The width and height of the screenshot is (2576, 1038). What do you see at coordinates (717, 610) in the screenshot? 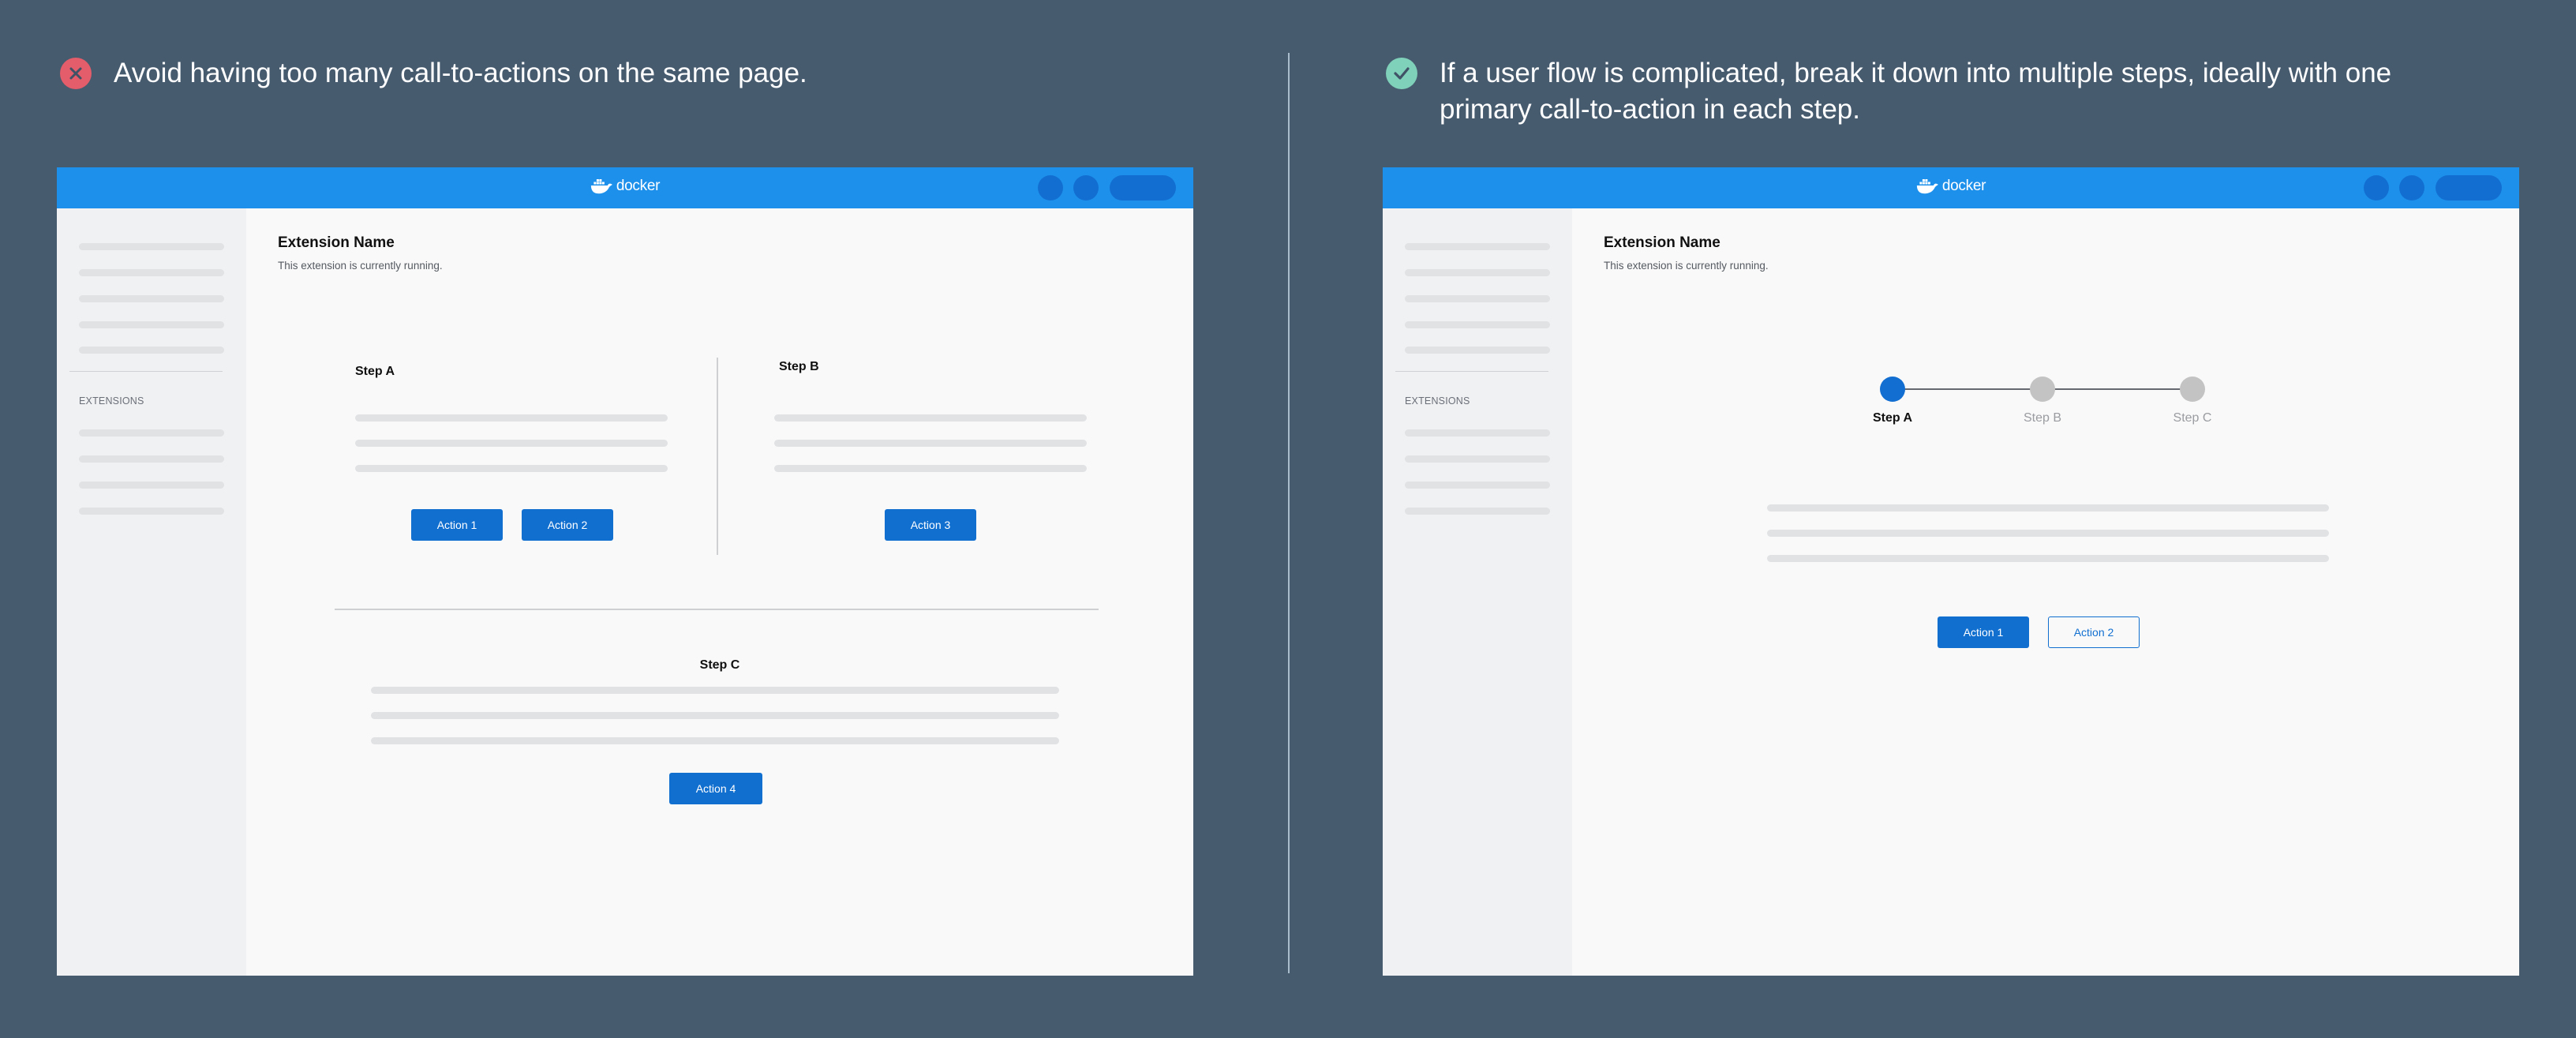
I see `step-divider-horizontal` at bounding box center [717, 610].